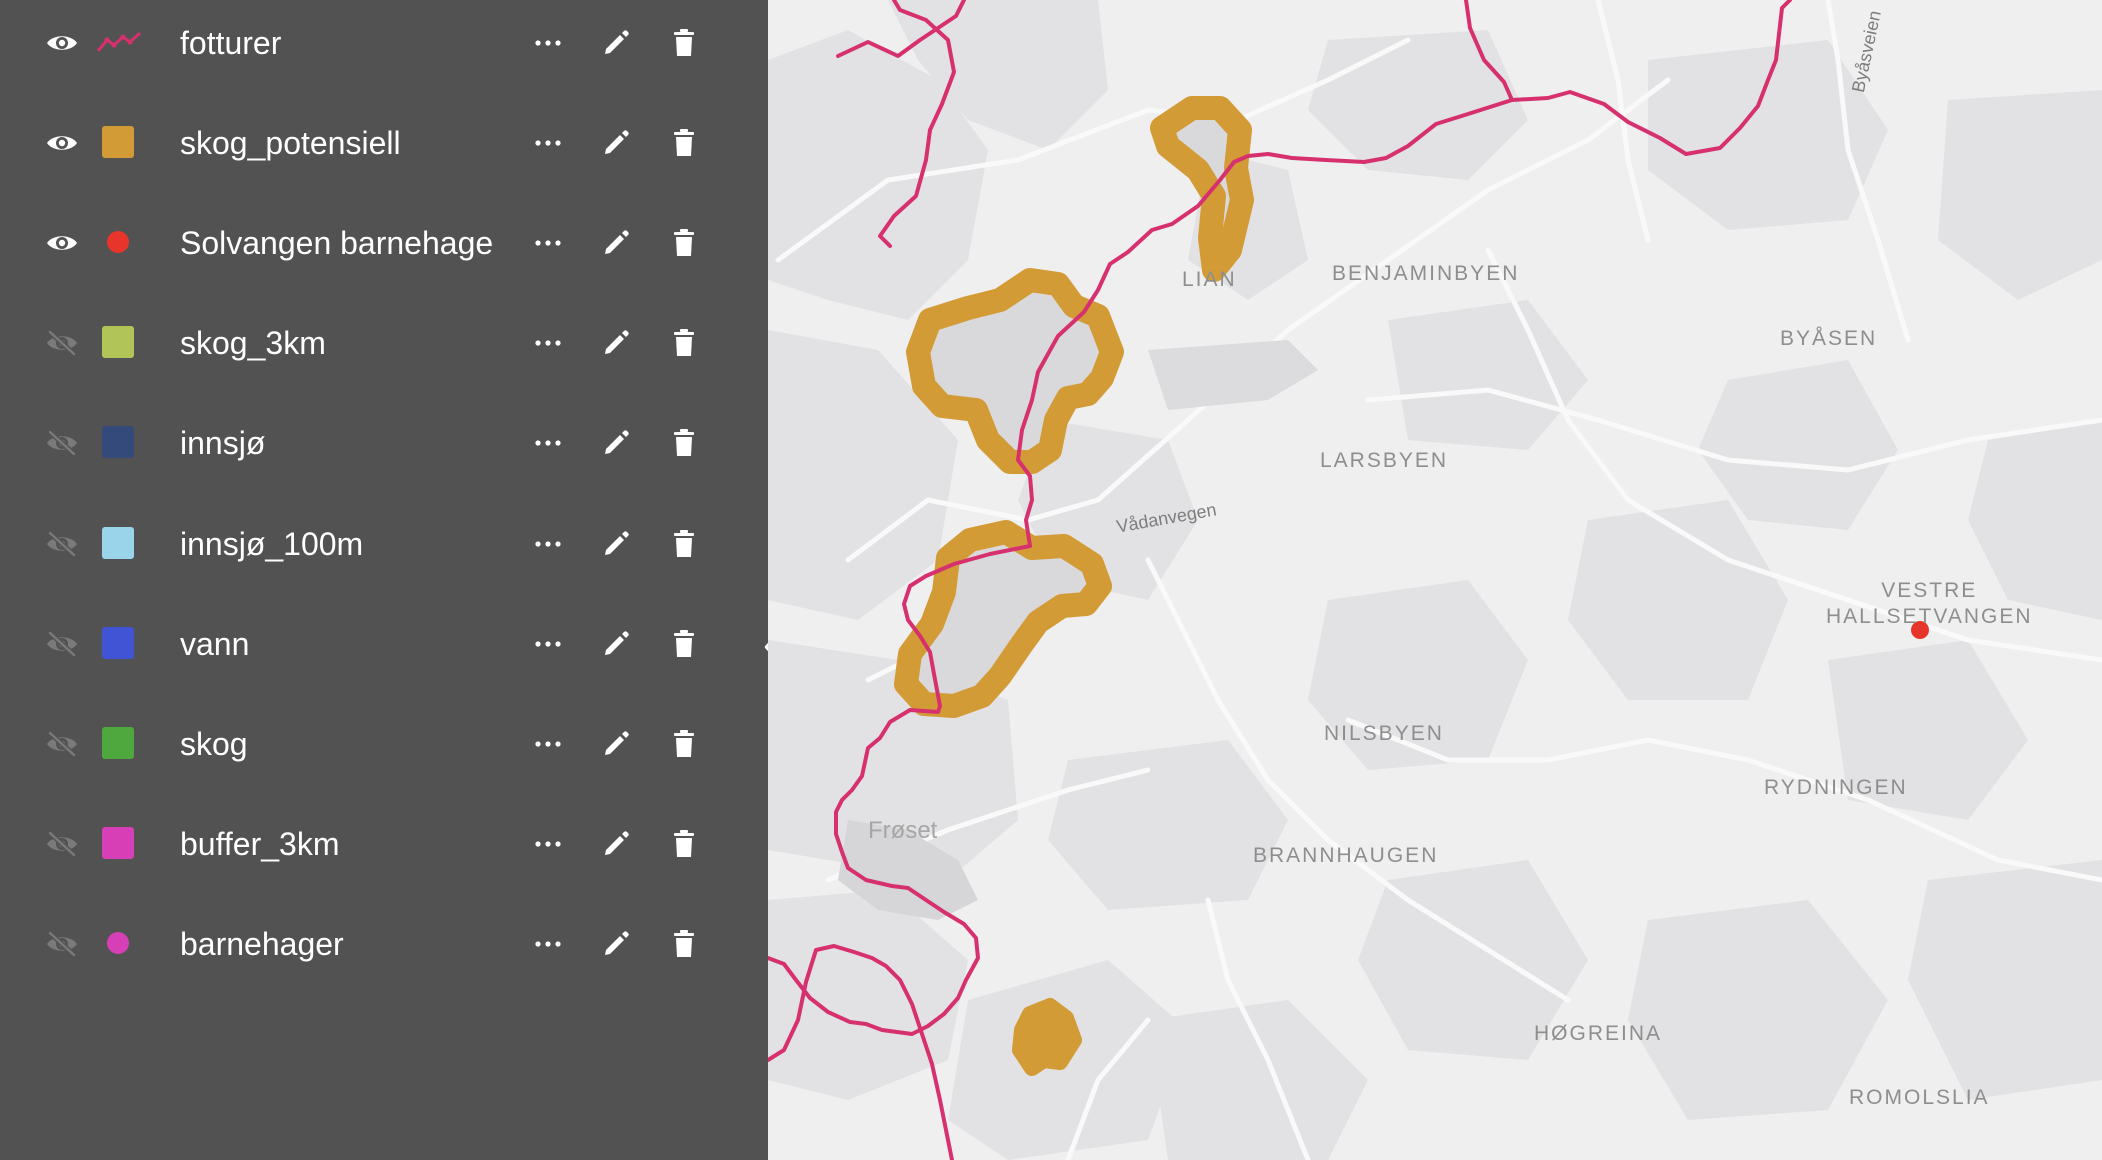 The image size is (2102, 1160). I want to click on layer-row: fotturer, so click(384, 46).